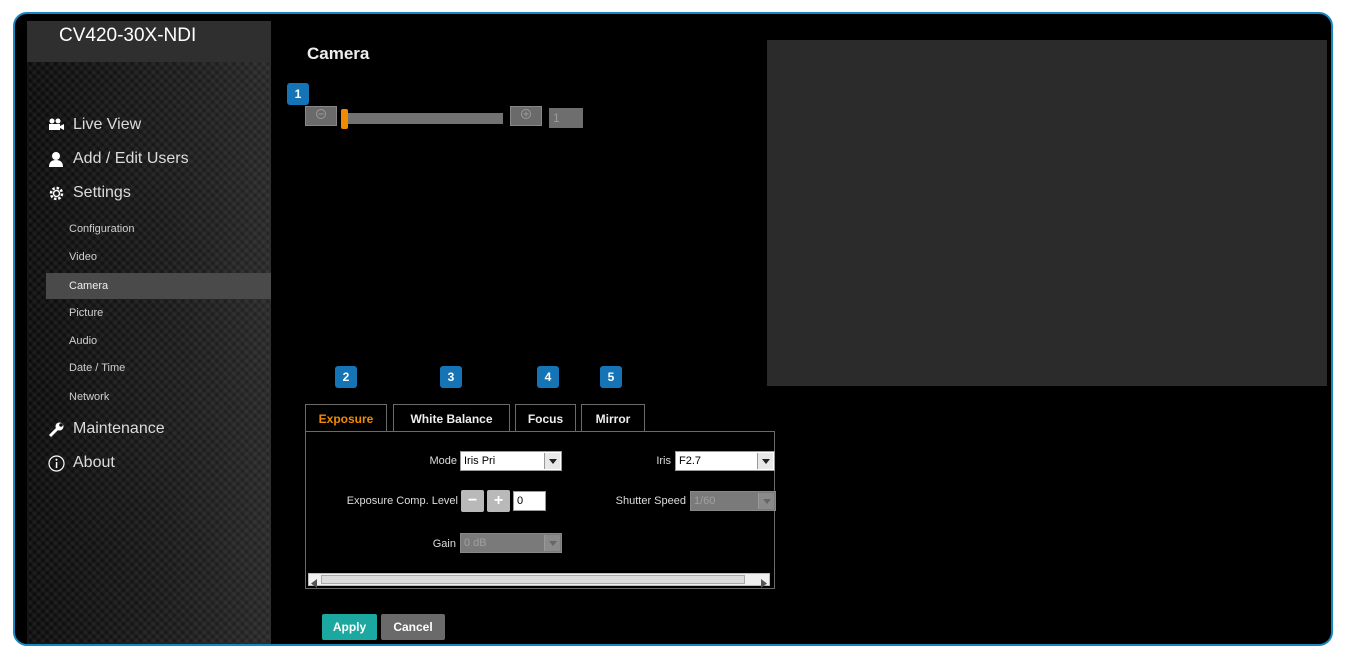  I want to click on settings-item-video: Video, so click(83, 257).